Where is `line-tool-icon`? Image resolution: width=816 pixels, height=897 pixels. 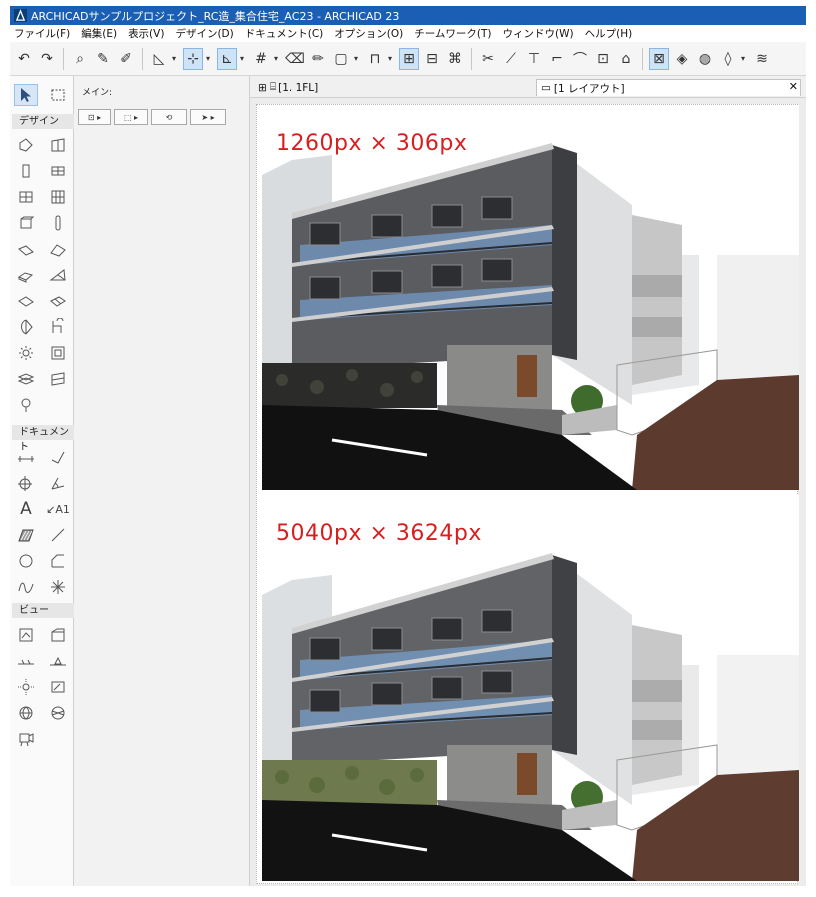
line-tool-icon is located at coordinates (58, 535).